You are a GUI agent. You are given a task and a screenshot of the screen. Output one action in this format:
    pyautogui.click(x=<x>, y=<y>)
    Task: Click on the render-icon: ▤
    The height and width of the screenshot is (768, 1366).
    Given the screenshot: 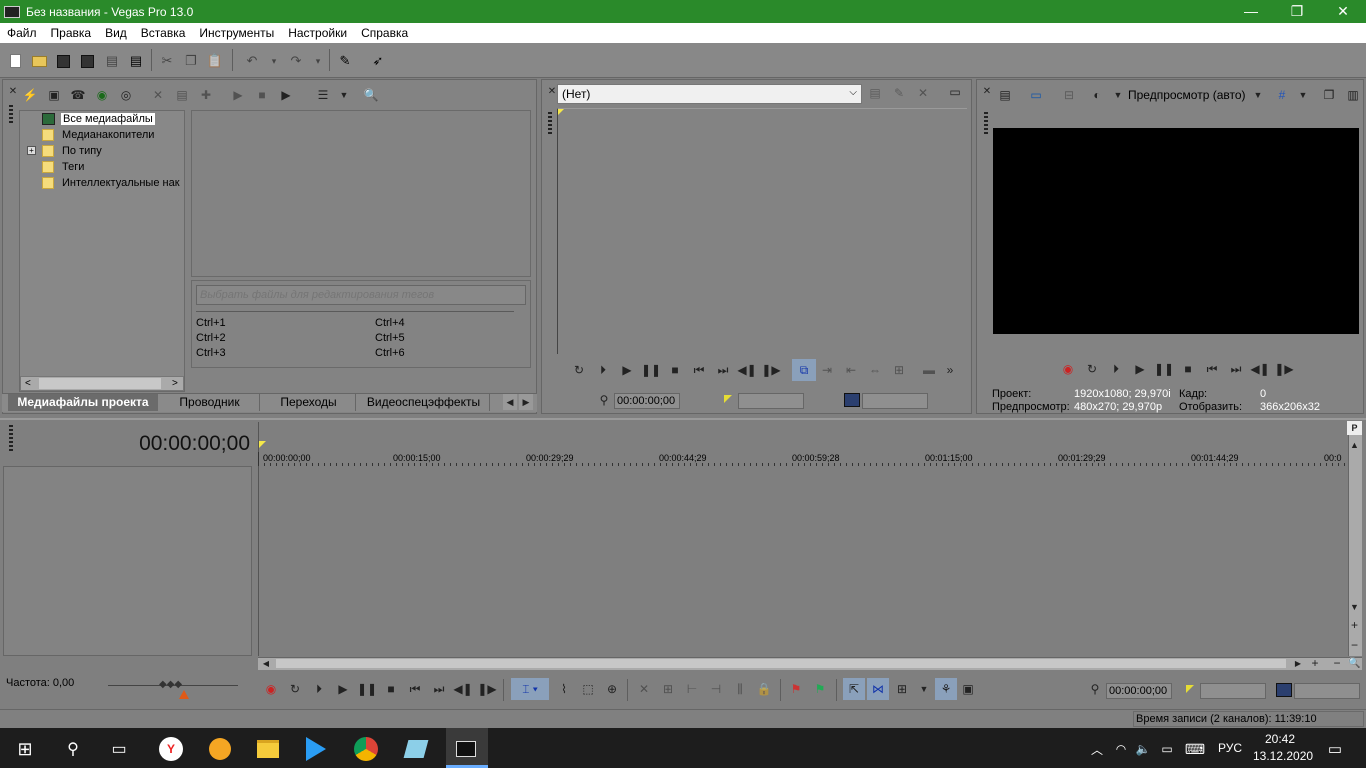 What is the action you would take?
    pyautogui.click(x=112, y=61)
    